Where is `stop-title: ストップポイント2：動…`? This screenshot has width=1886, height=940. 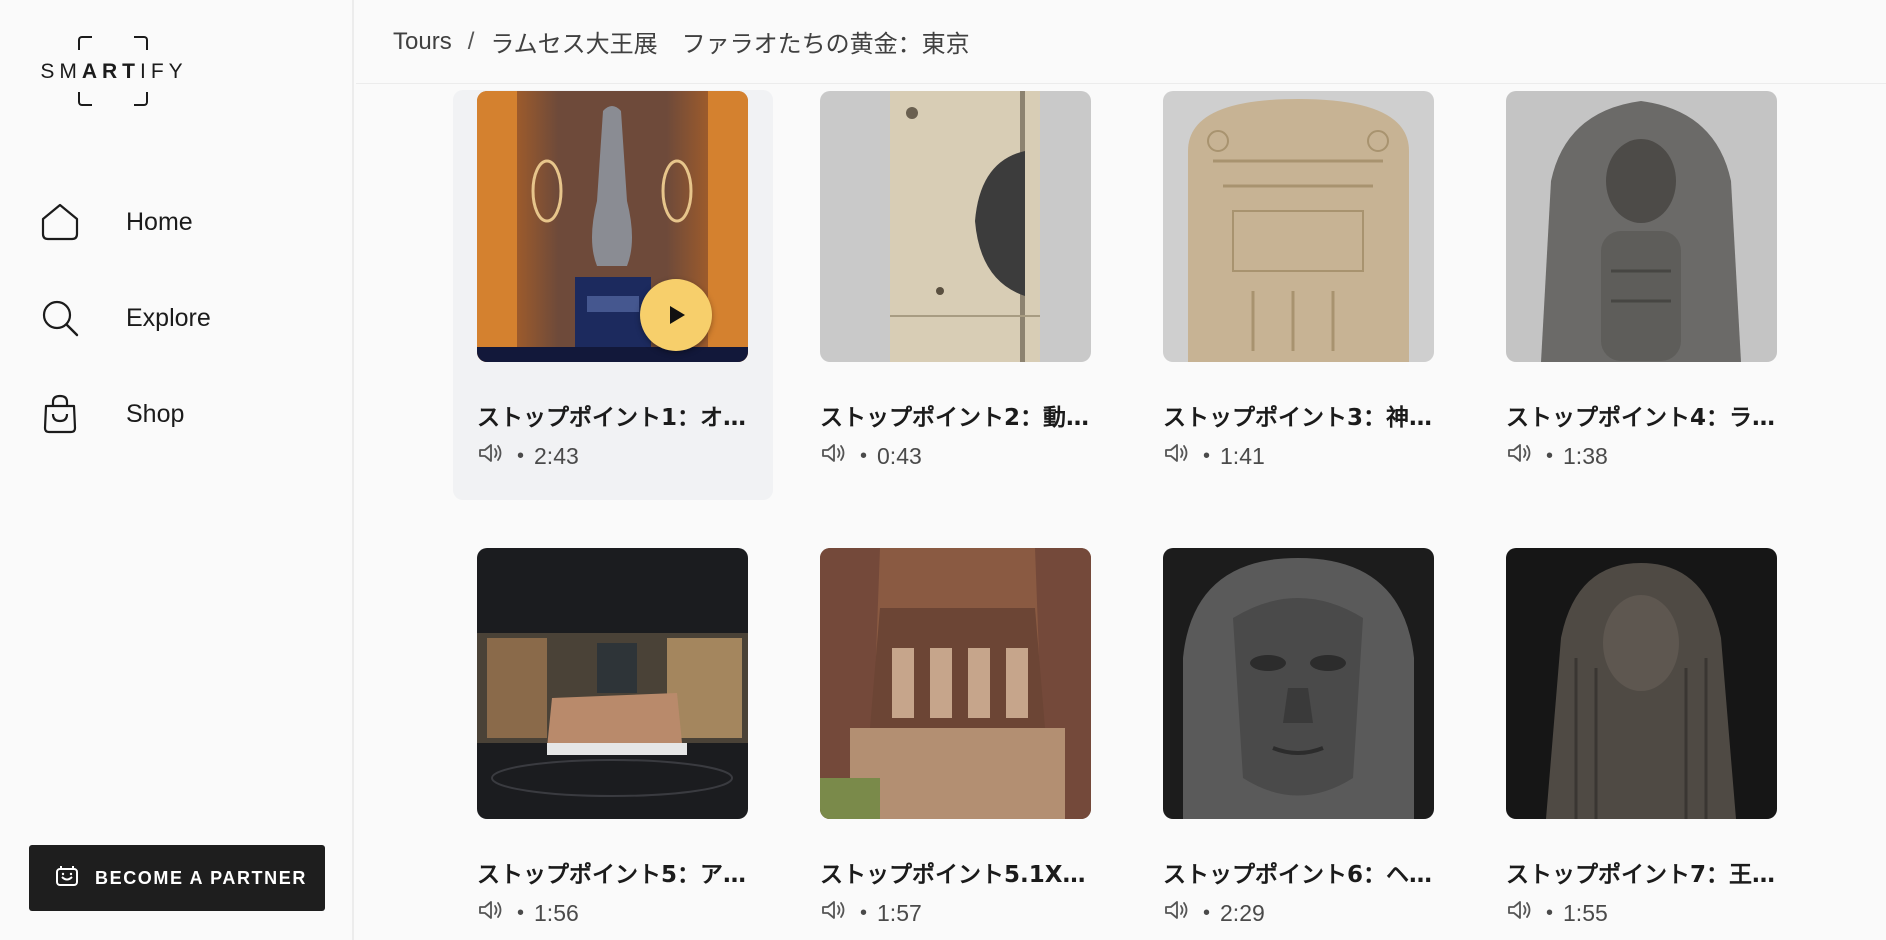
stop-title: ストップポイント2：動… is located at coordinates (955, 418).